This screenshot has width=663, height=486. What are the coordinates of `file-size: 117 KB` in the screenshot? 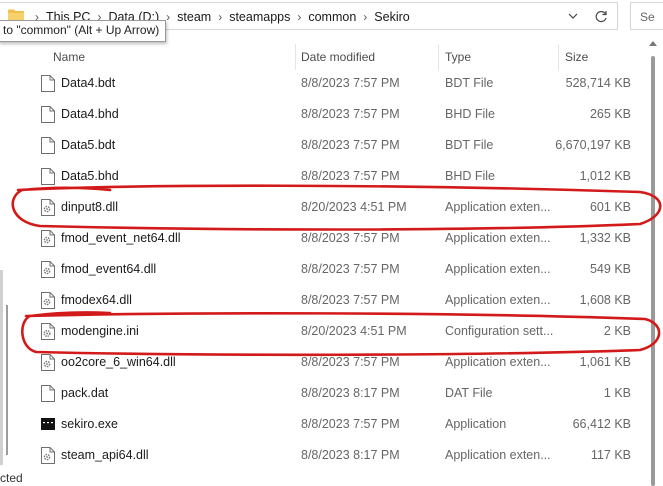 It's located at (610, 455).